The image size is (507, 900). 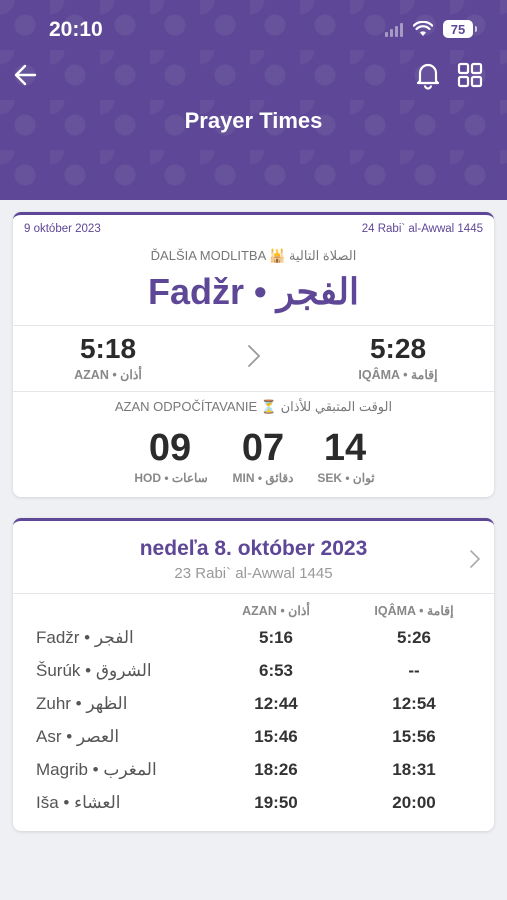 What do you see at coordinates (108, 348) in the screenshot?
I see `azan-time: 5:18` at bounding box center [108, 348].